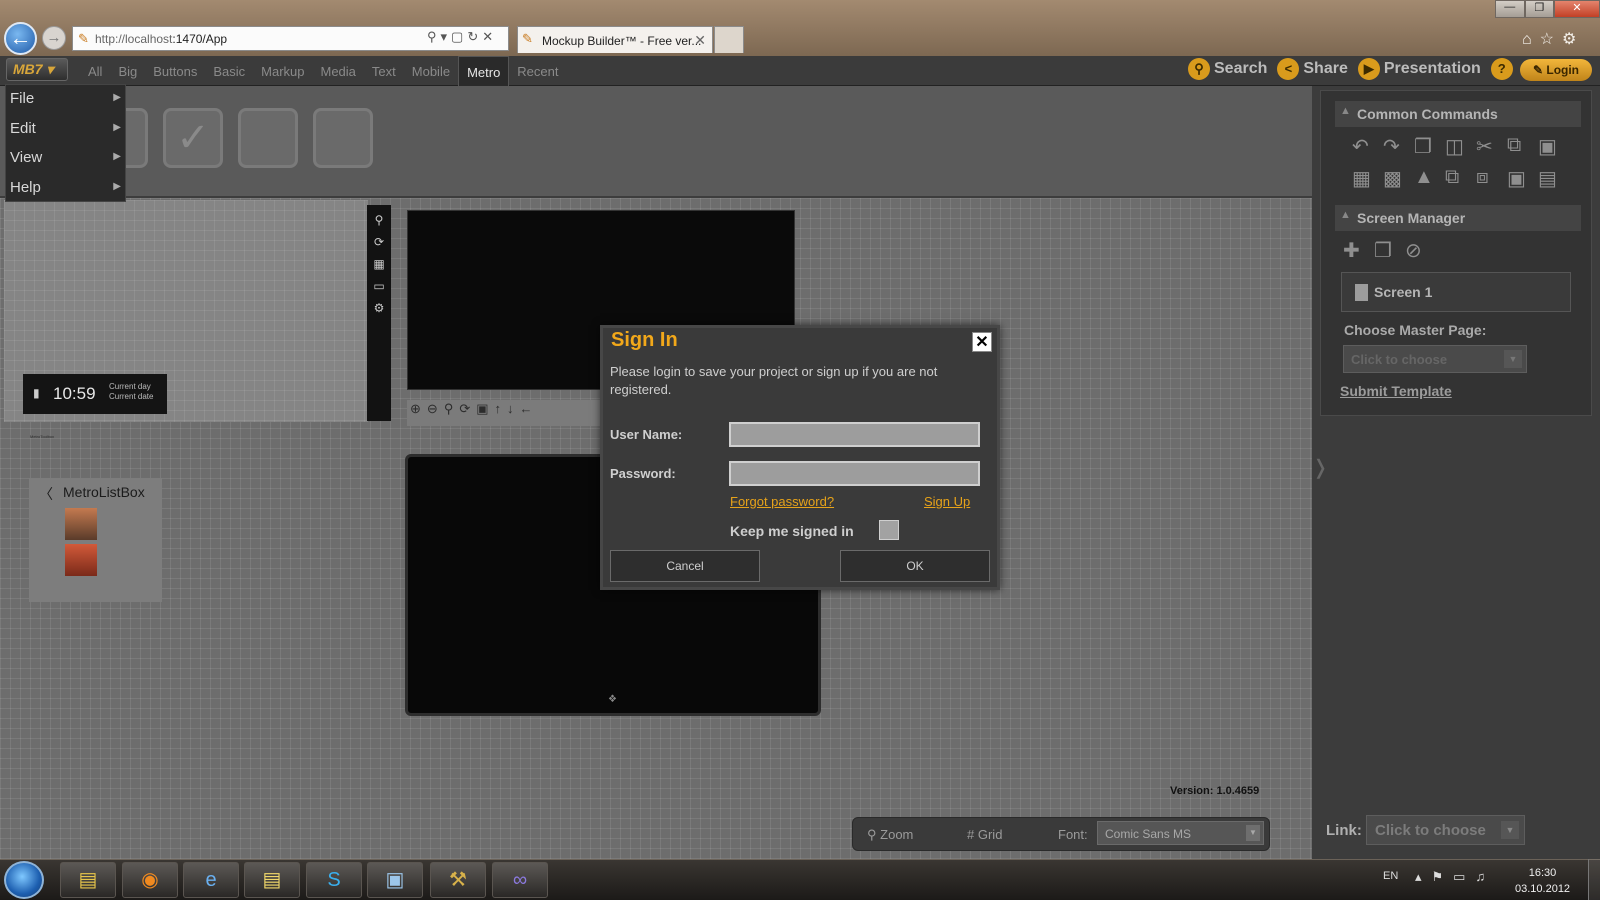  I want to click on bring-forward-icon: ⧉, so click(1452, 177).